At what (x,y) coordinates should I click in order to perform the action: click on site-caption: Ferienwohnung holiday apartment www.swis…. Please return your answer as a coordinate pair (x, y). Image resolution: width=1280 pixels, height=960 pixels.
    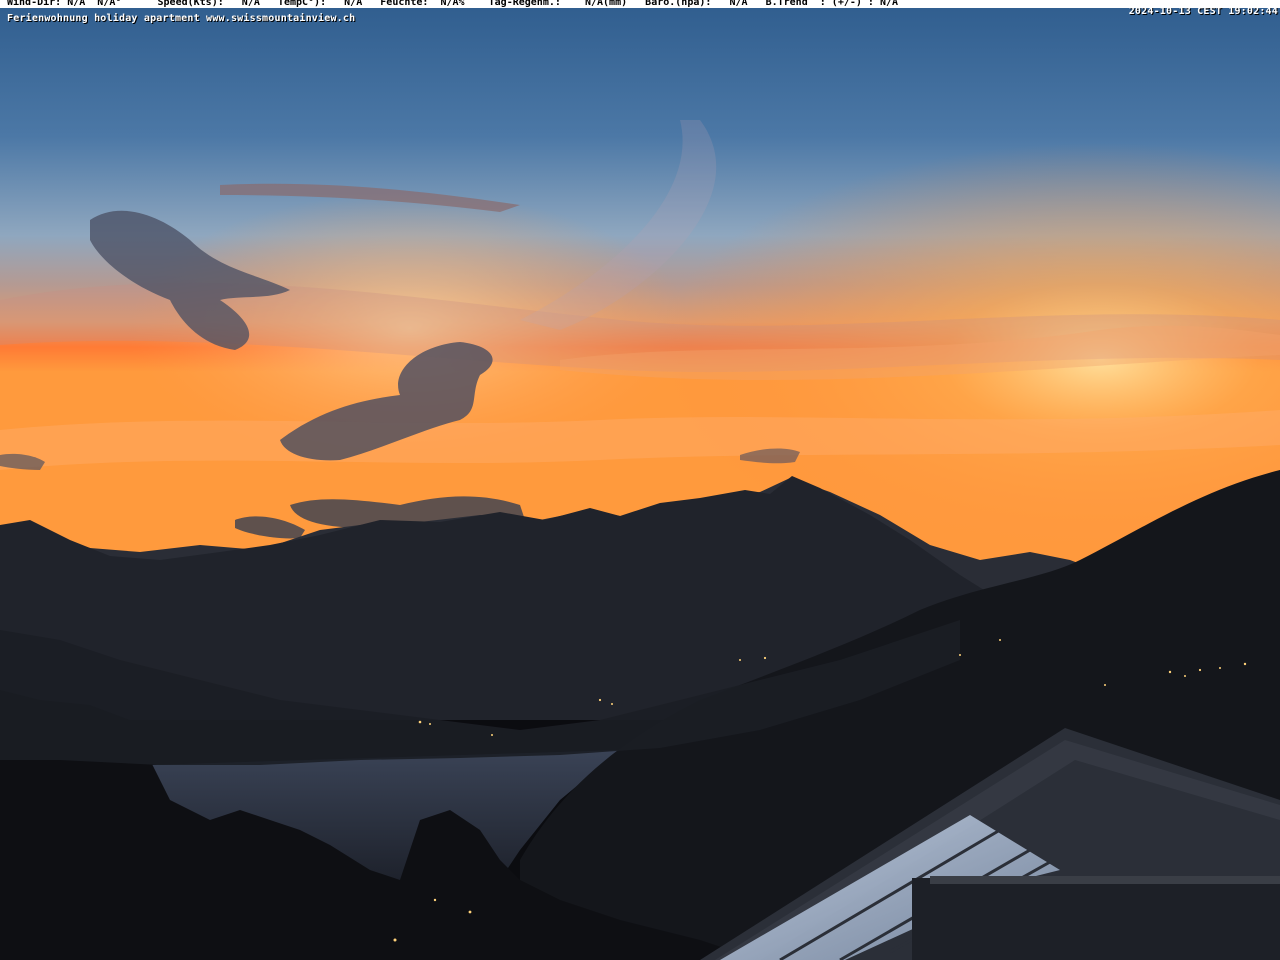
    Looking at the image, I should click on (181, 18).